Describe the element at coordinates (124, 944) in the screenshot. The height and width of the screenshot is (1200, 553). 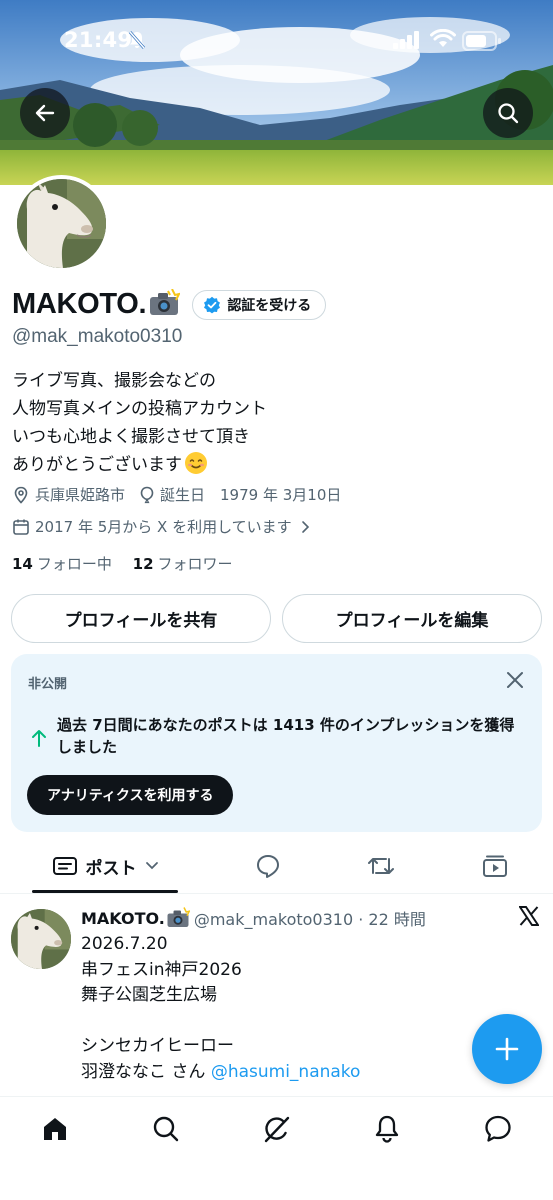
I see `post-line: 2026.7.20` at that location.